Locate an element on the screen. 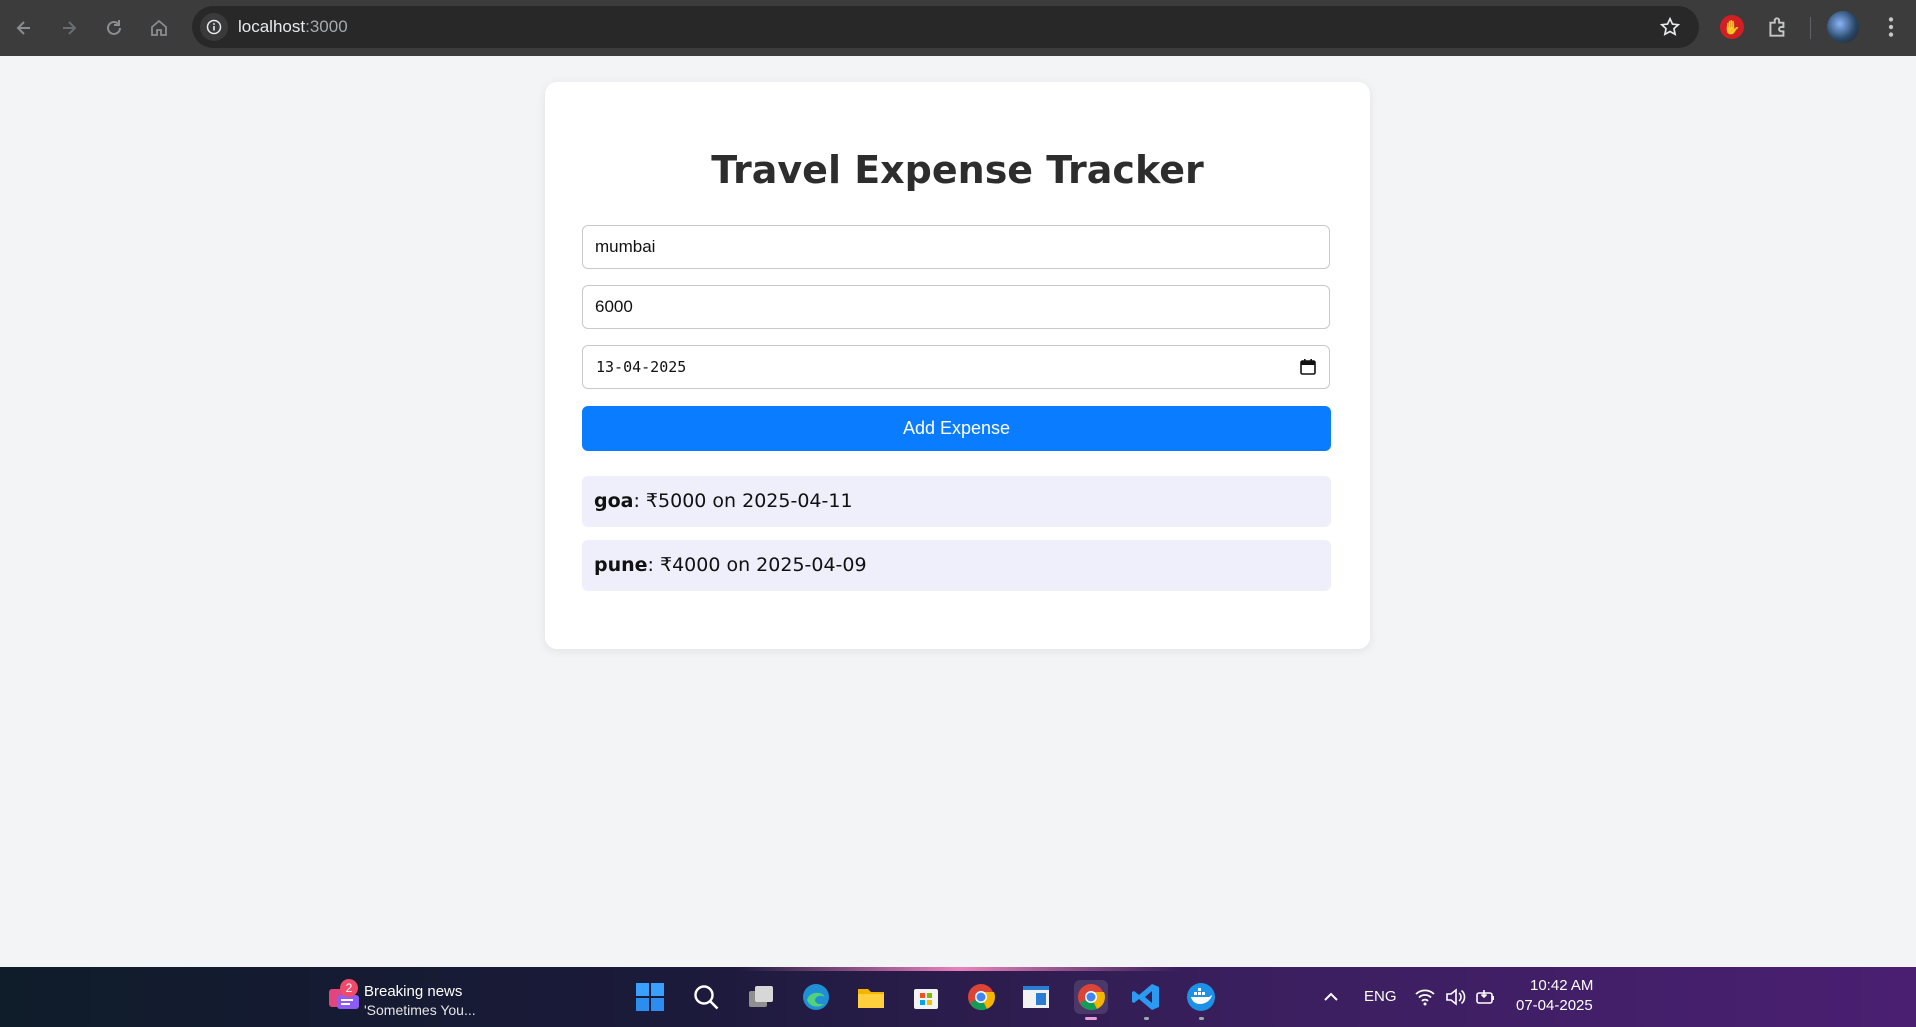 This screenshot has height=1027, width=1916. reload-button is located at coordinates (114, 28).